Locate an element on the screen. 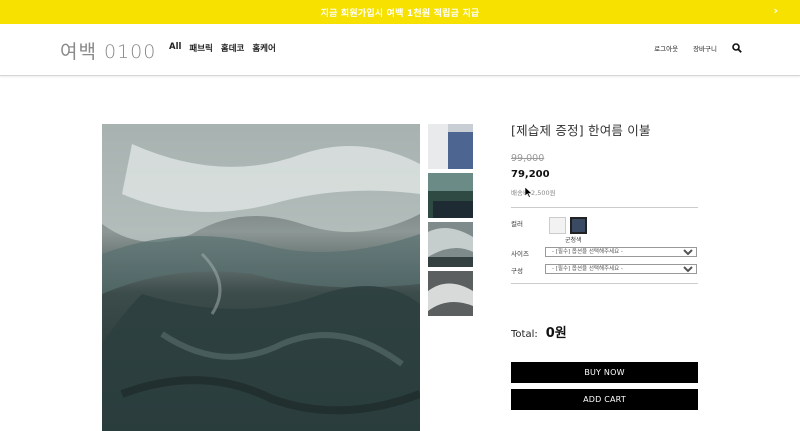 Image resolution: width=800 pixels, height=431 pixels. nav-item-all: All is located at coordinates (175, 48).